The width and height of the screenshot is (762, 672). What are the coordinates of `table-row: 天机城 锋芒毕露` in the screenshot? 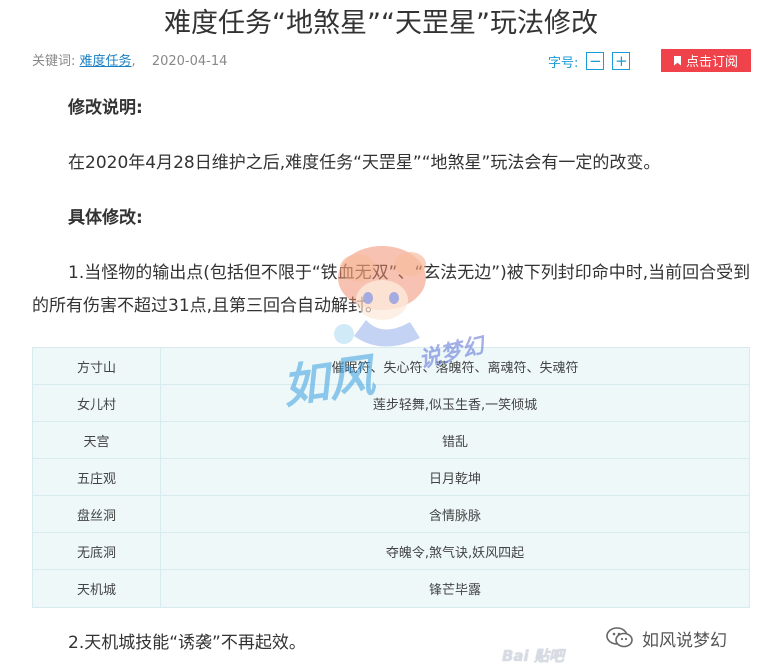 It's located at (391, 588).